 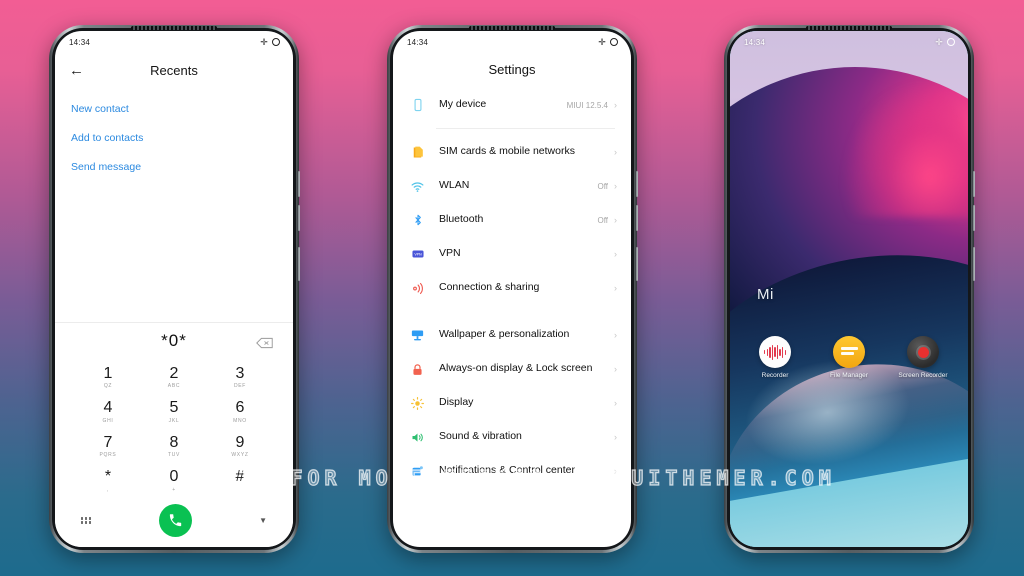 I want to click on dialpad-key-5: 5 JKL, so click(x=174, y=412).